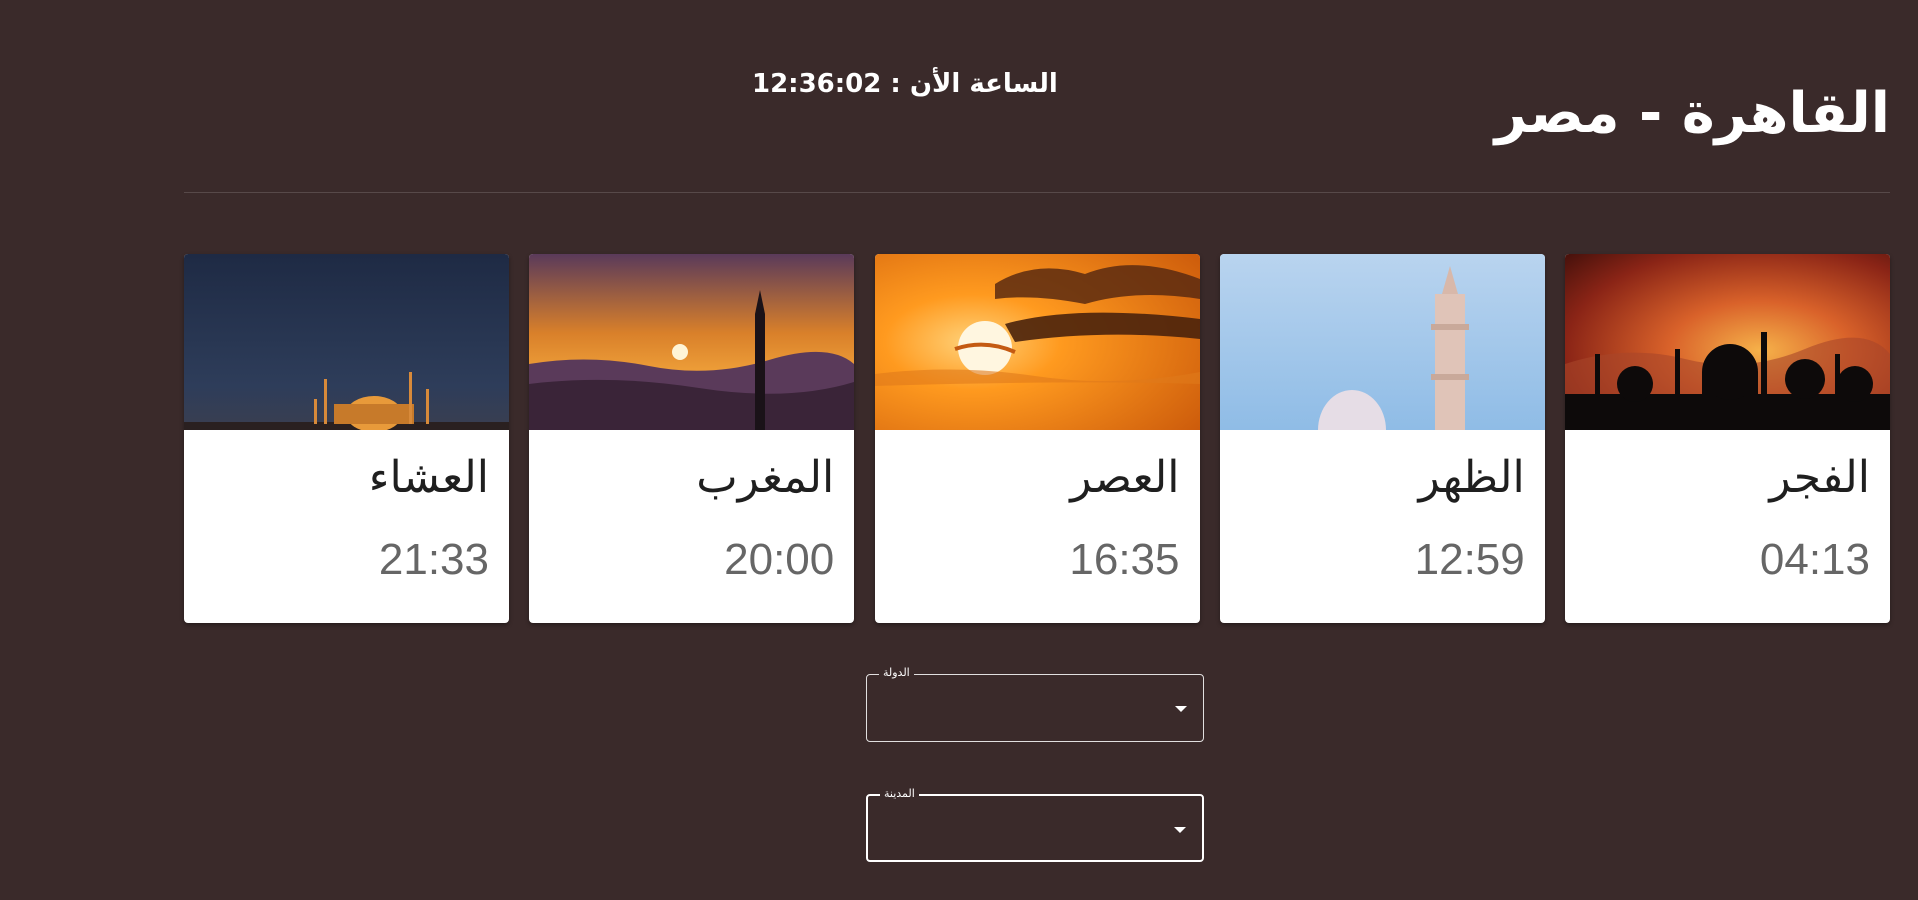 The height and width of the screenshot is (900, 1918). I want to click on country-select-label: الدولة, so click(896, 673).